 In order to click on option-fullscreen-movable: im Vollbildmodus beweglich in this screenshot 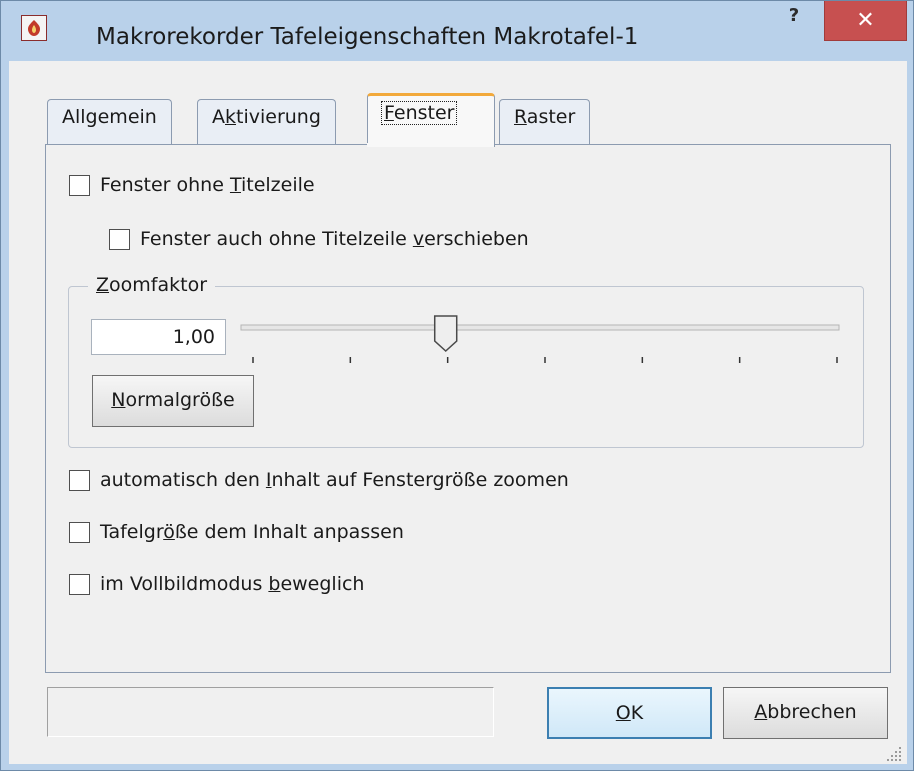, I will do `click(216, 584)`.